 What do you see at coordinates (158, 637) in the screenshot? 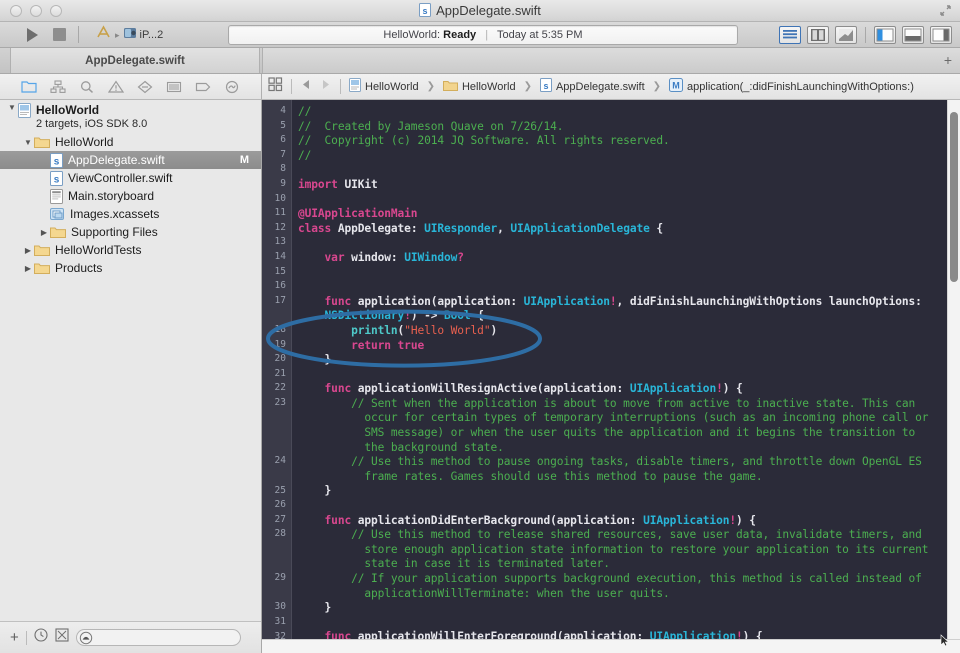
I see `filter-input` at bounding box center [158, 637].